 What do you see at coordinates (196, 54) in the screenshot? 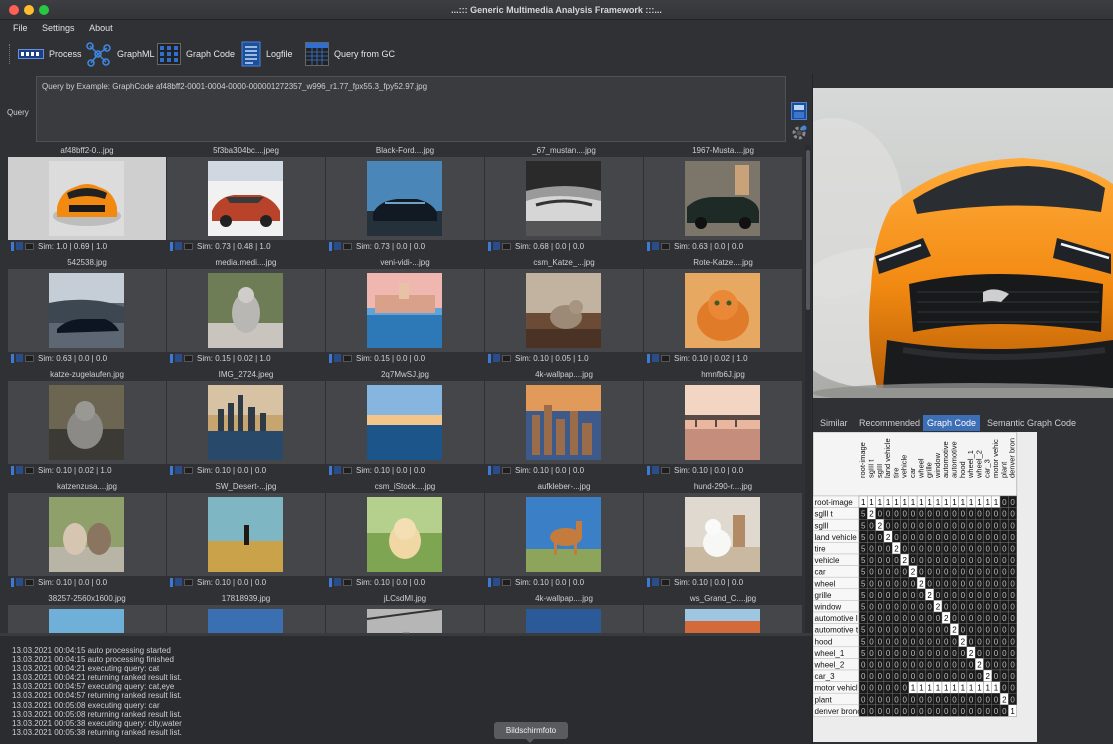
I see `graph-code-button: Graph Code` at bounding box center [196, 54].